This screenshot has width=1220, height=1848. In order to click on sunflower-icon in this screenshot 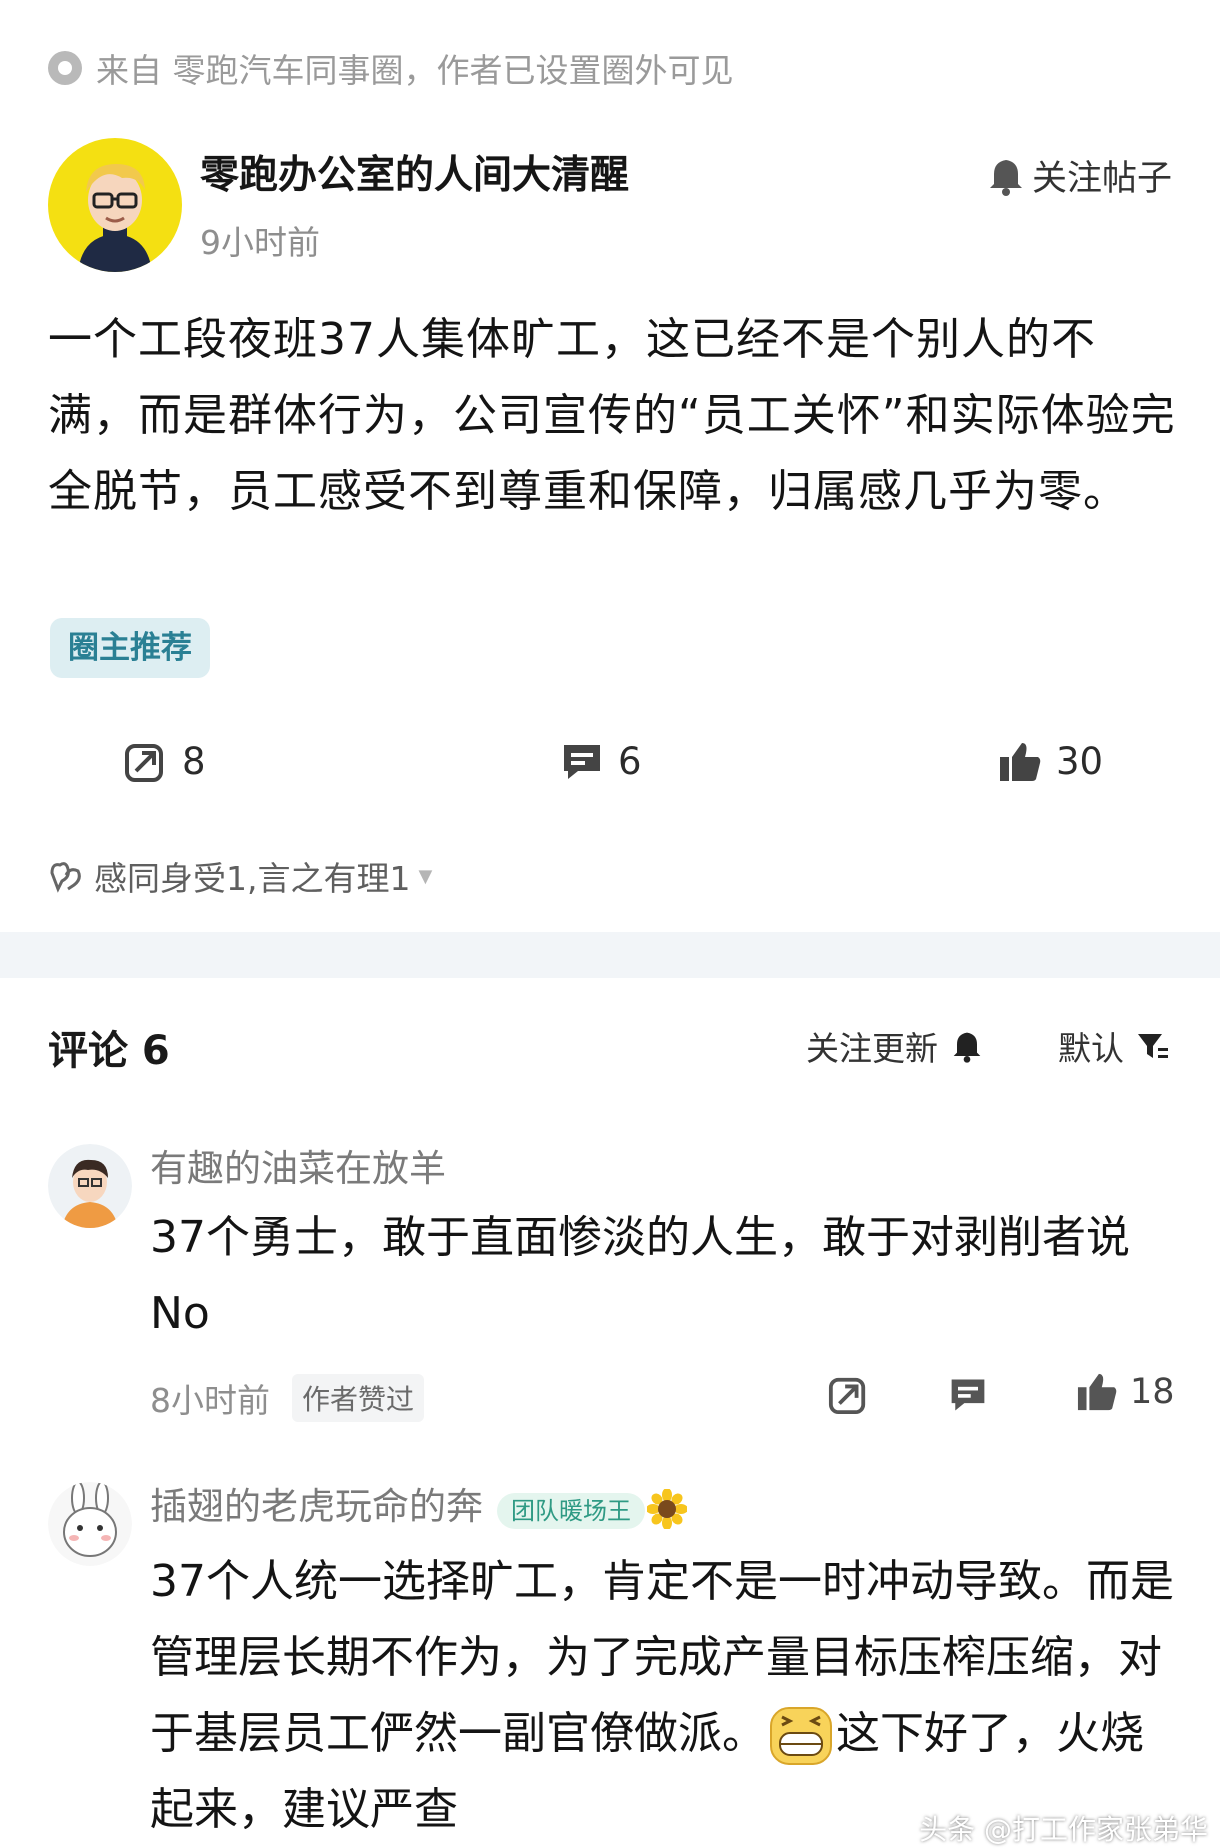, I will do `click(667, 1508)`.